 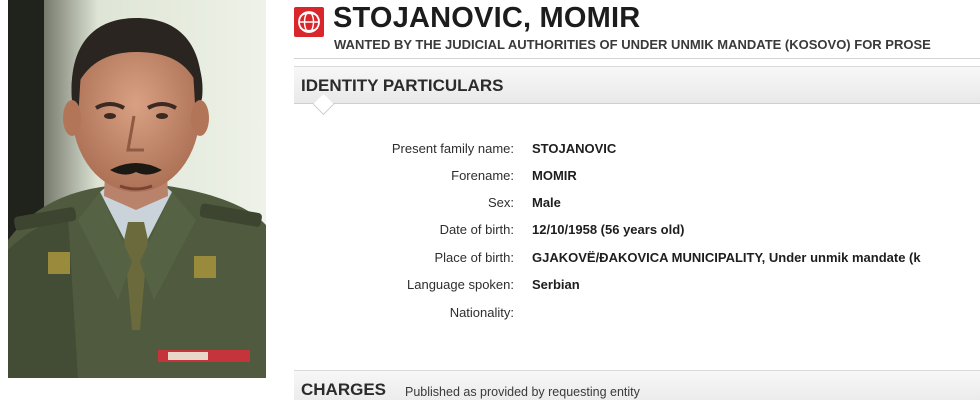 What do you see at coordinates (481, 312) in the screenshot?
I see `nationality-label: Nationality:` at bounding box center [481, 312].